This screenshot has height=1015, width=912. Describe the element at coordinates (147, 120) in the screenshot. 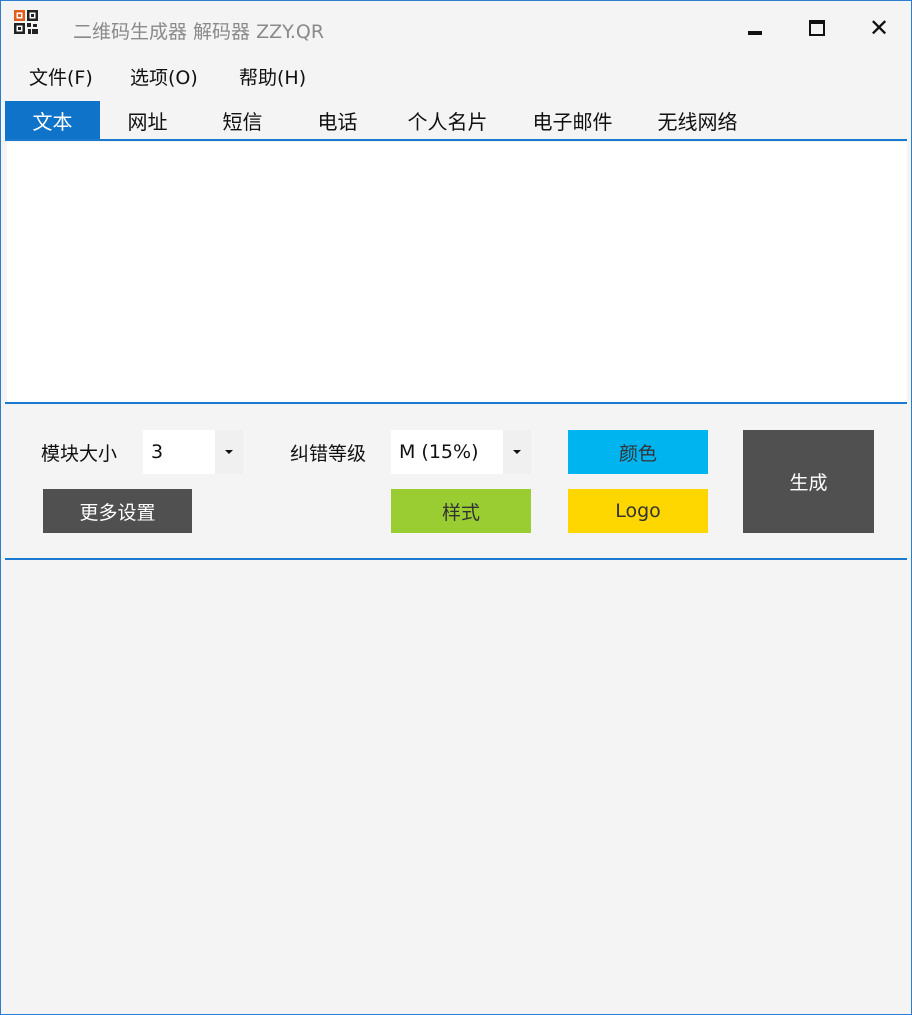

I see `tab-url: 网址` at that location.